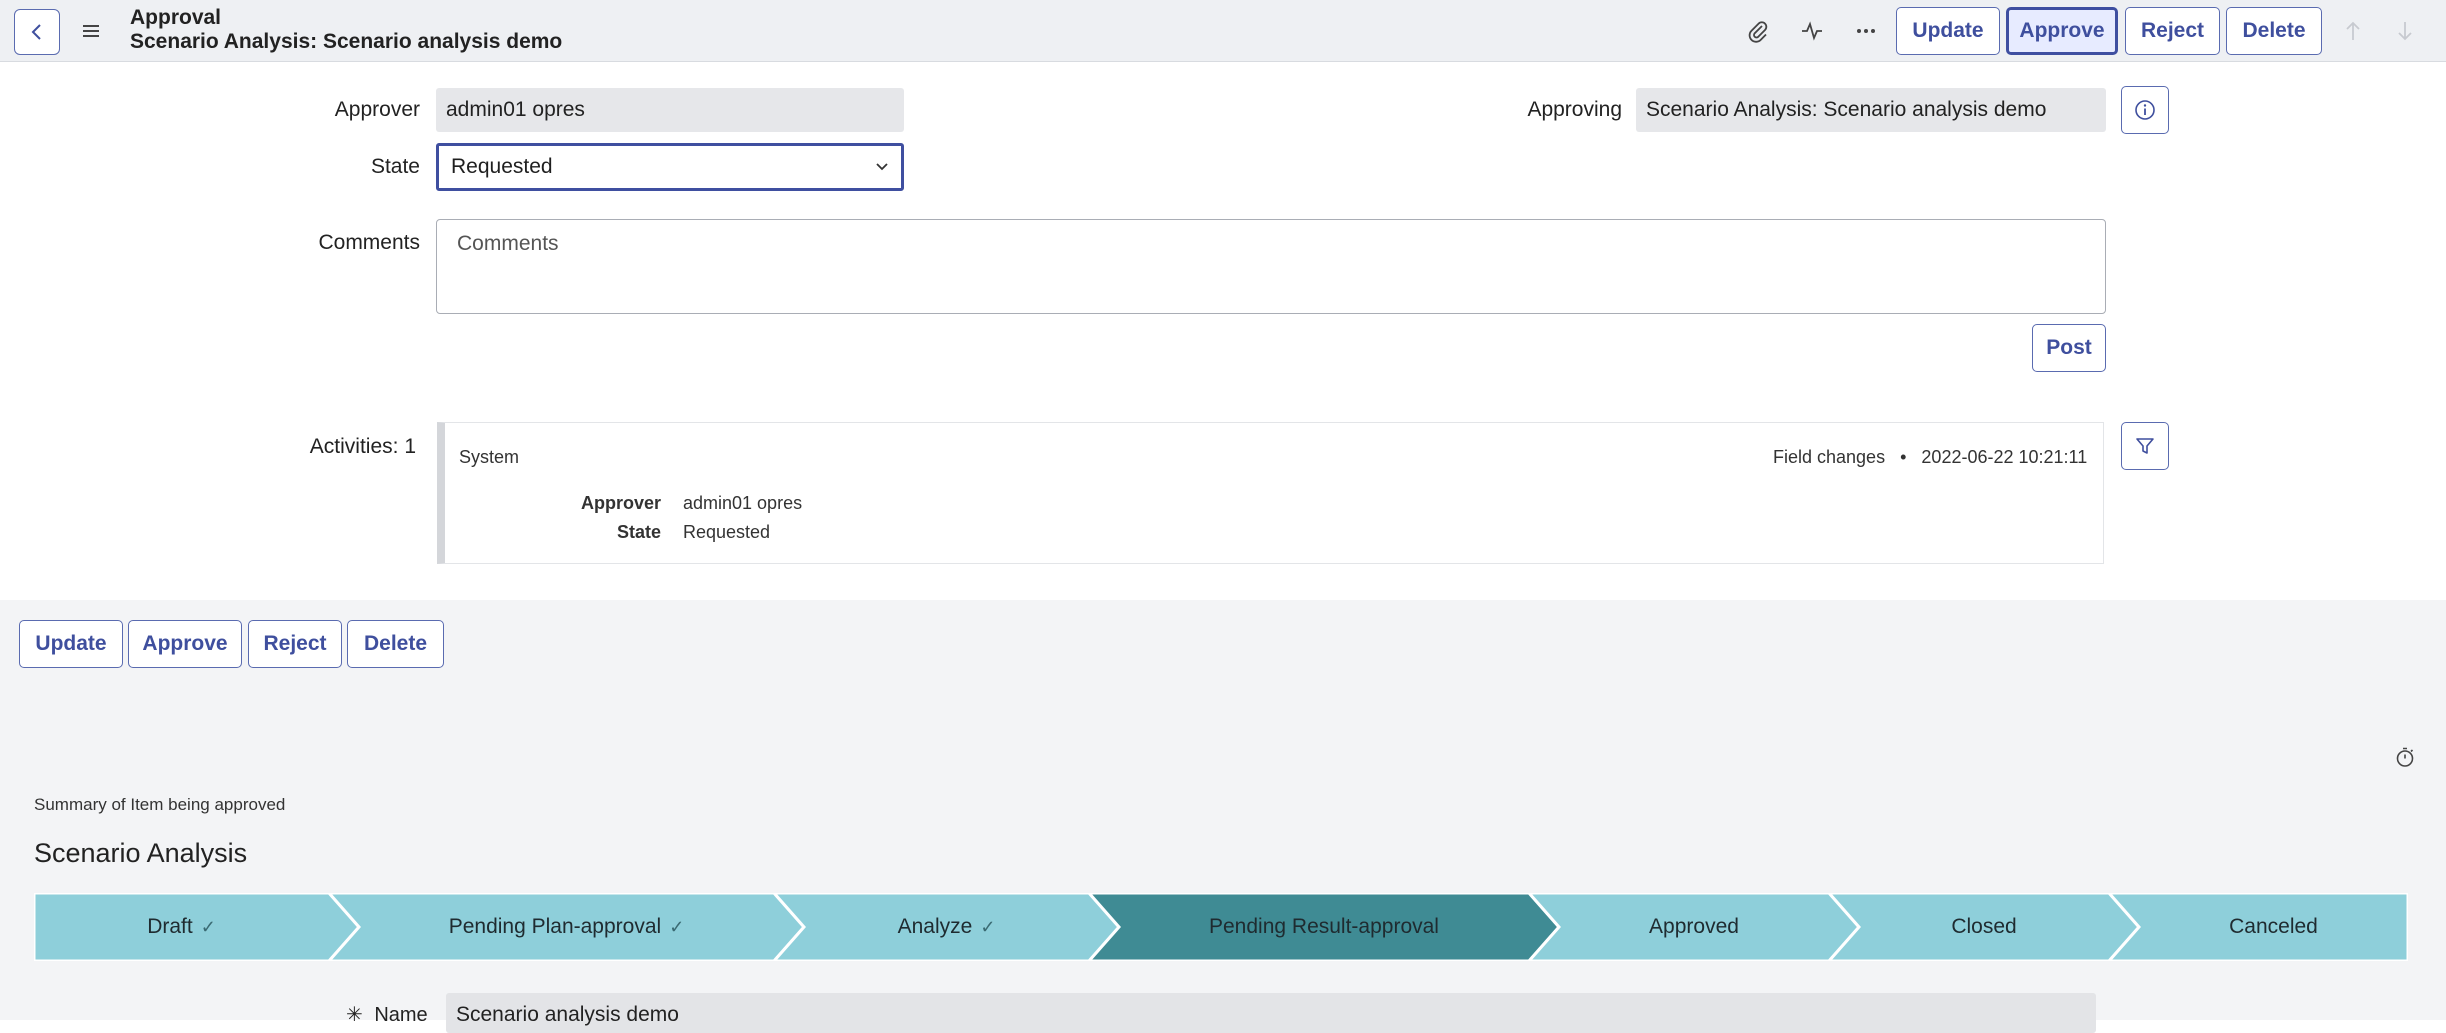 This screenshot has width=2446, height=1033. Describe the element at coordinates (638, 532) in the screenshot. I see `activity-field-state: State` at that location.